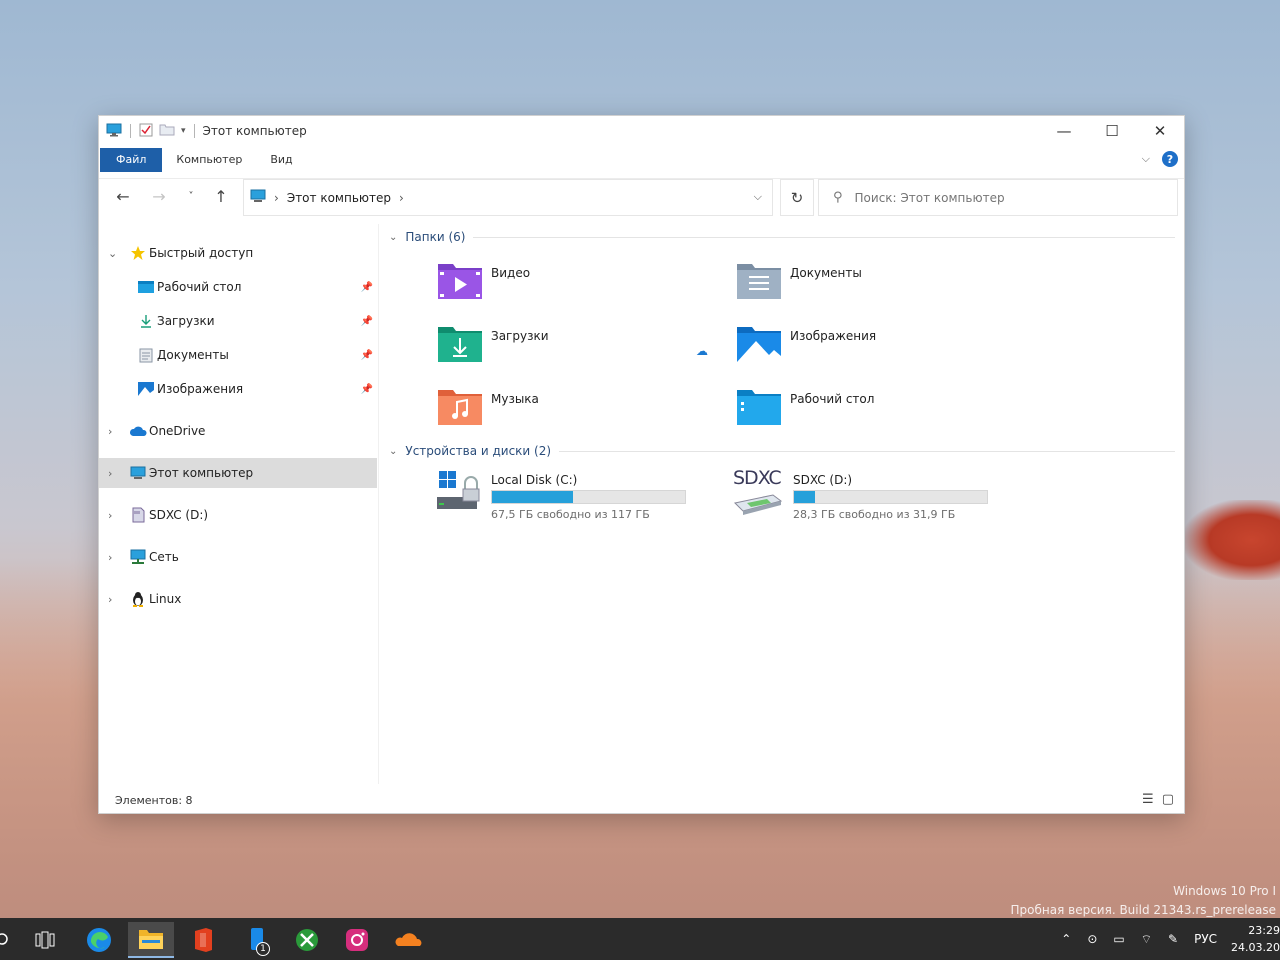 This screenshot has width=1280, height=960. Describe the element at coordinates (45, 940) in the screenshot. I see `task-view-icon` at that location.